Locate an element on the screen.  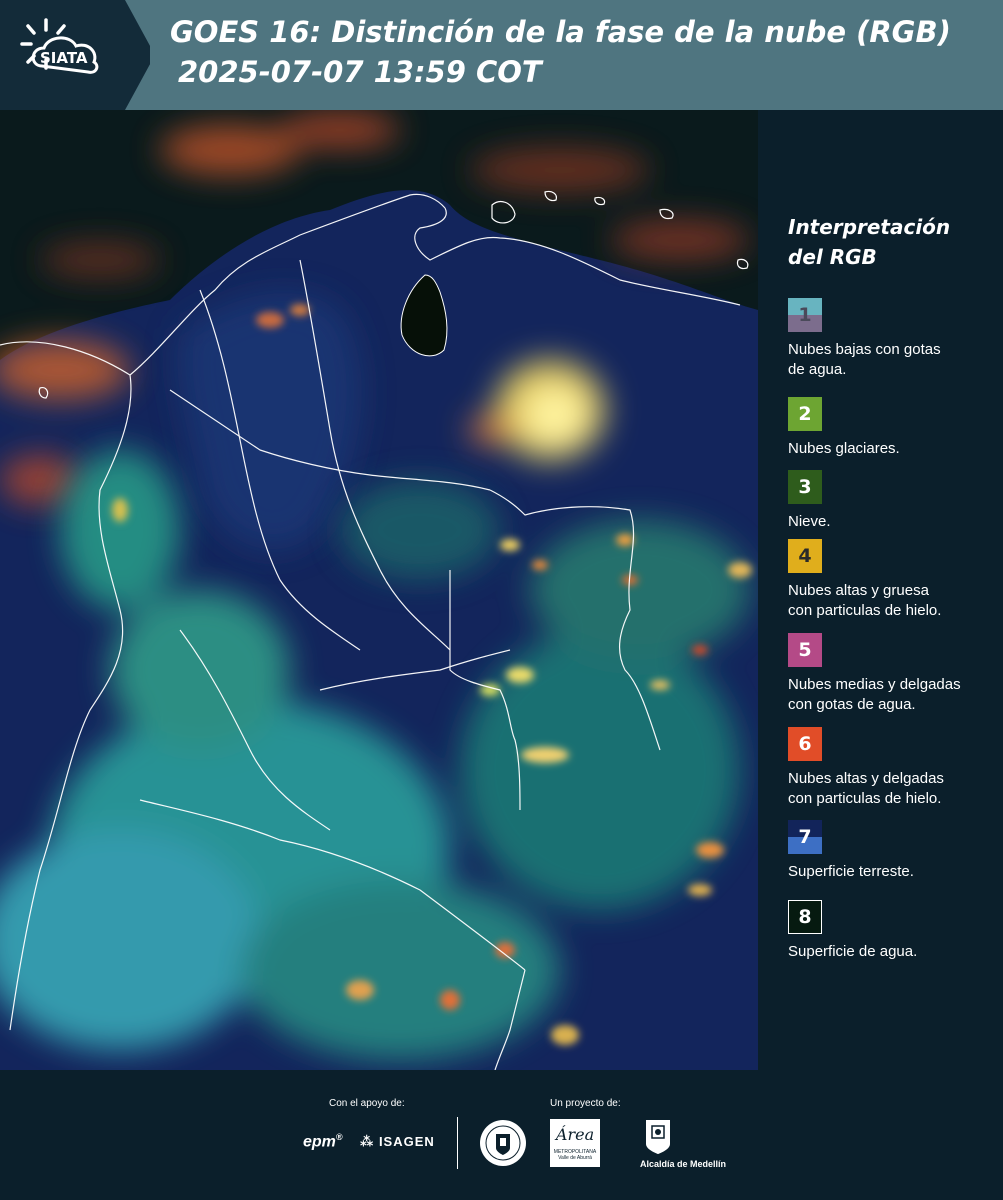
legend-number: 6 is located at coordinates (805, 744).